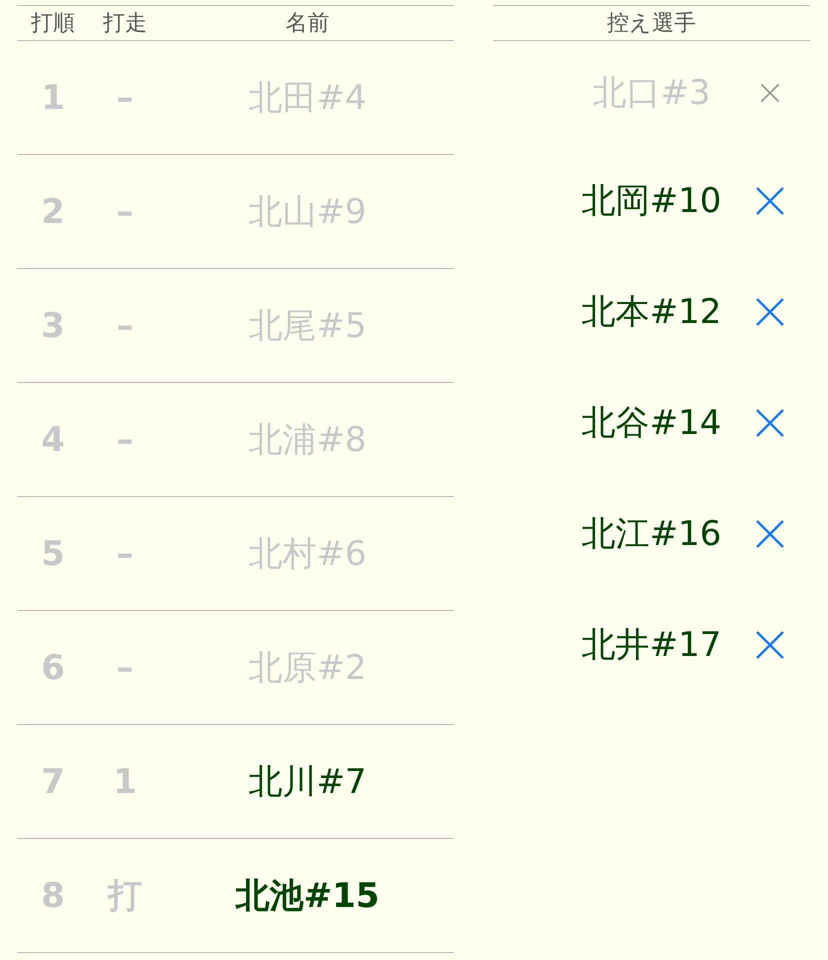 The height and width of the screenshot is (960, 828). Describe the element at coordinates (651, 312) in the screenshot. I see `bench-player-name: 北本#12` at that location.